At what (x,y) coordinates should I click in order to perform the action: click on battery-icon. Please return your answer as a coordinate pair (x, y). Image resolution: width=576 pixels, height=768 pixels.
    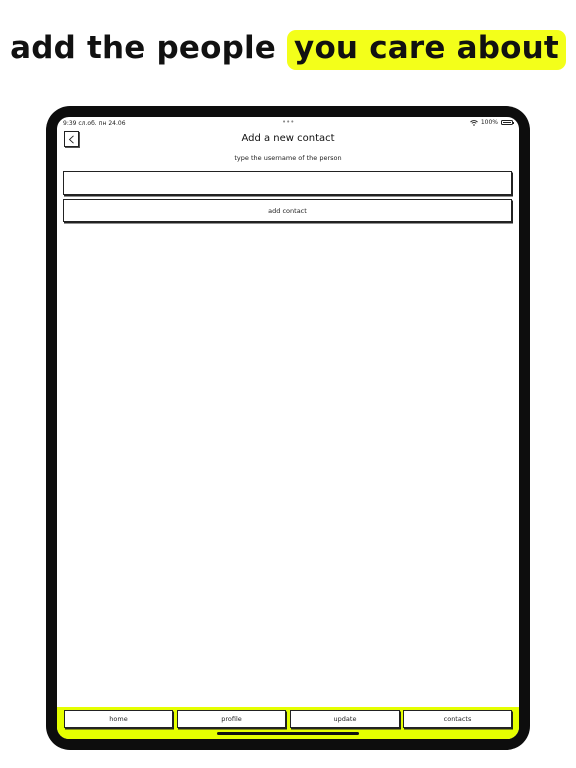
    Looking at the image, I should click on (507, 122).